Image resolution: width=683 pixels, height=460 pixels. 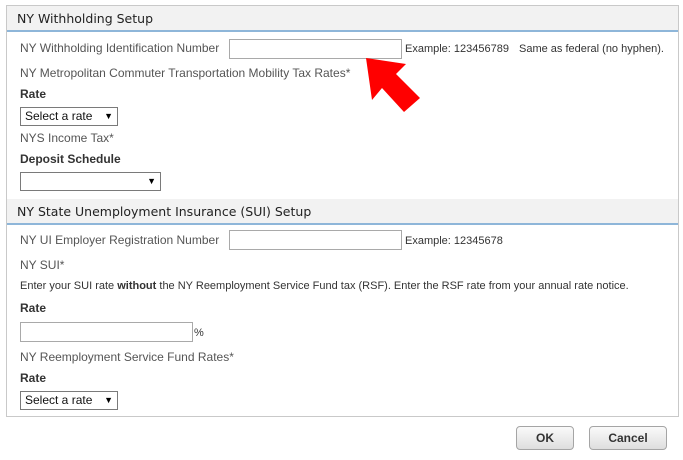 I want to click on sui-rate-input, so click(x=106, y=332).